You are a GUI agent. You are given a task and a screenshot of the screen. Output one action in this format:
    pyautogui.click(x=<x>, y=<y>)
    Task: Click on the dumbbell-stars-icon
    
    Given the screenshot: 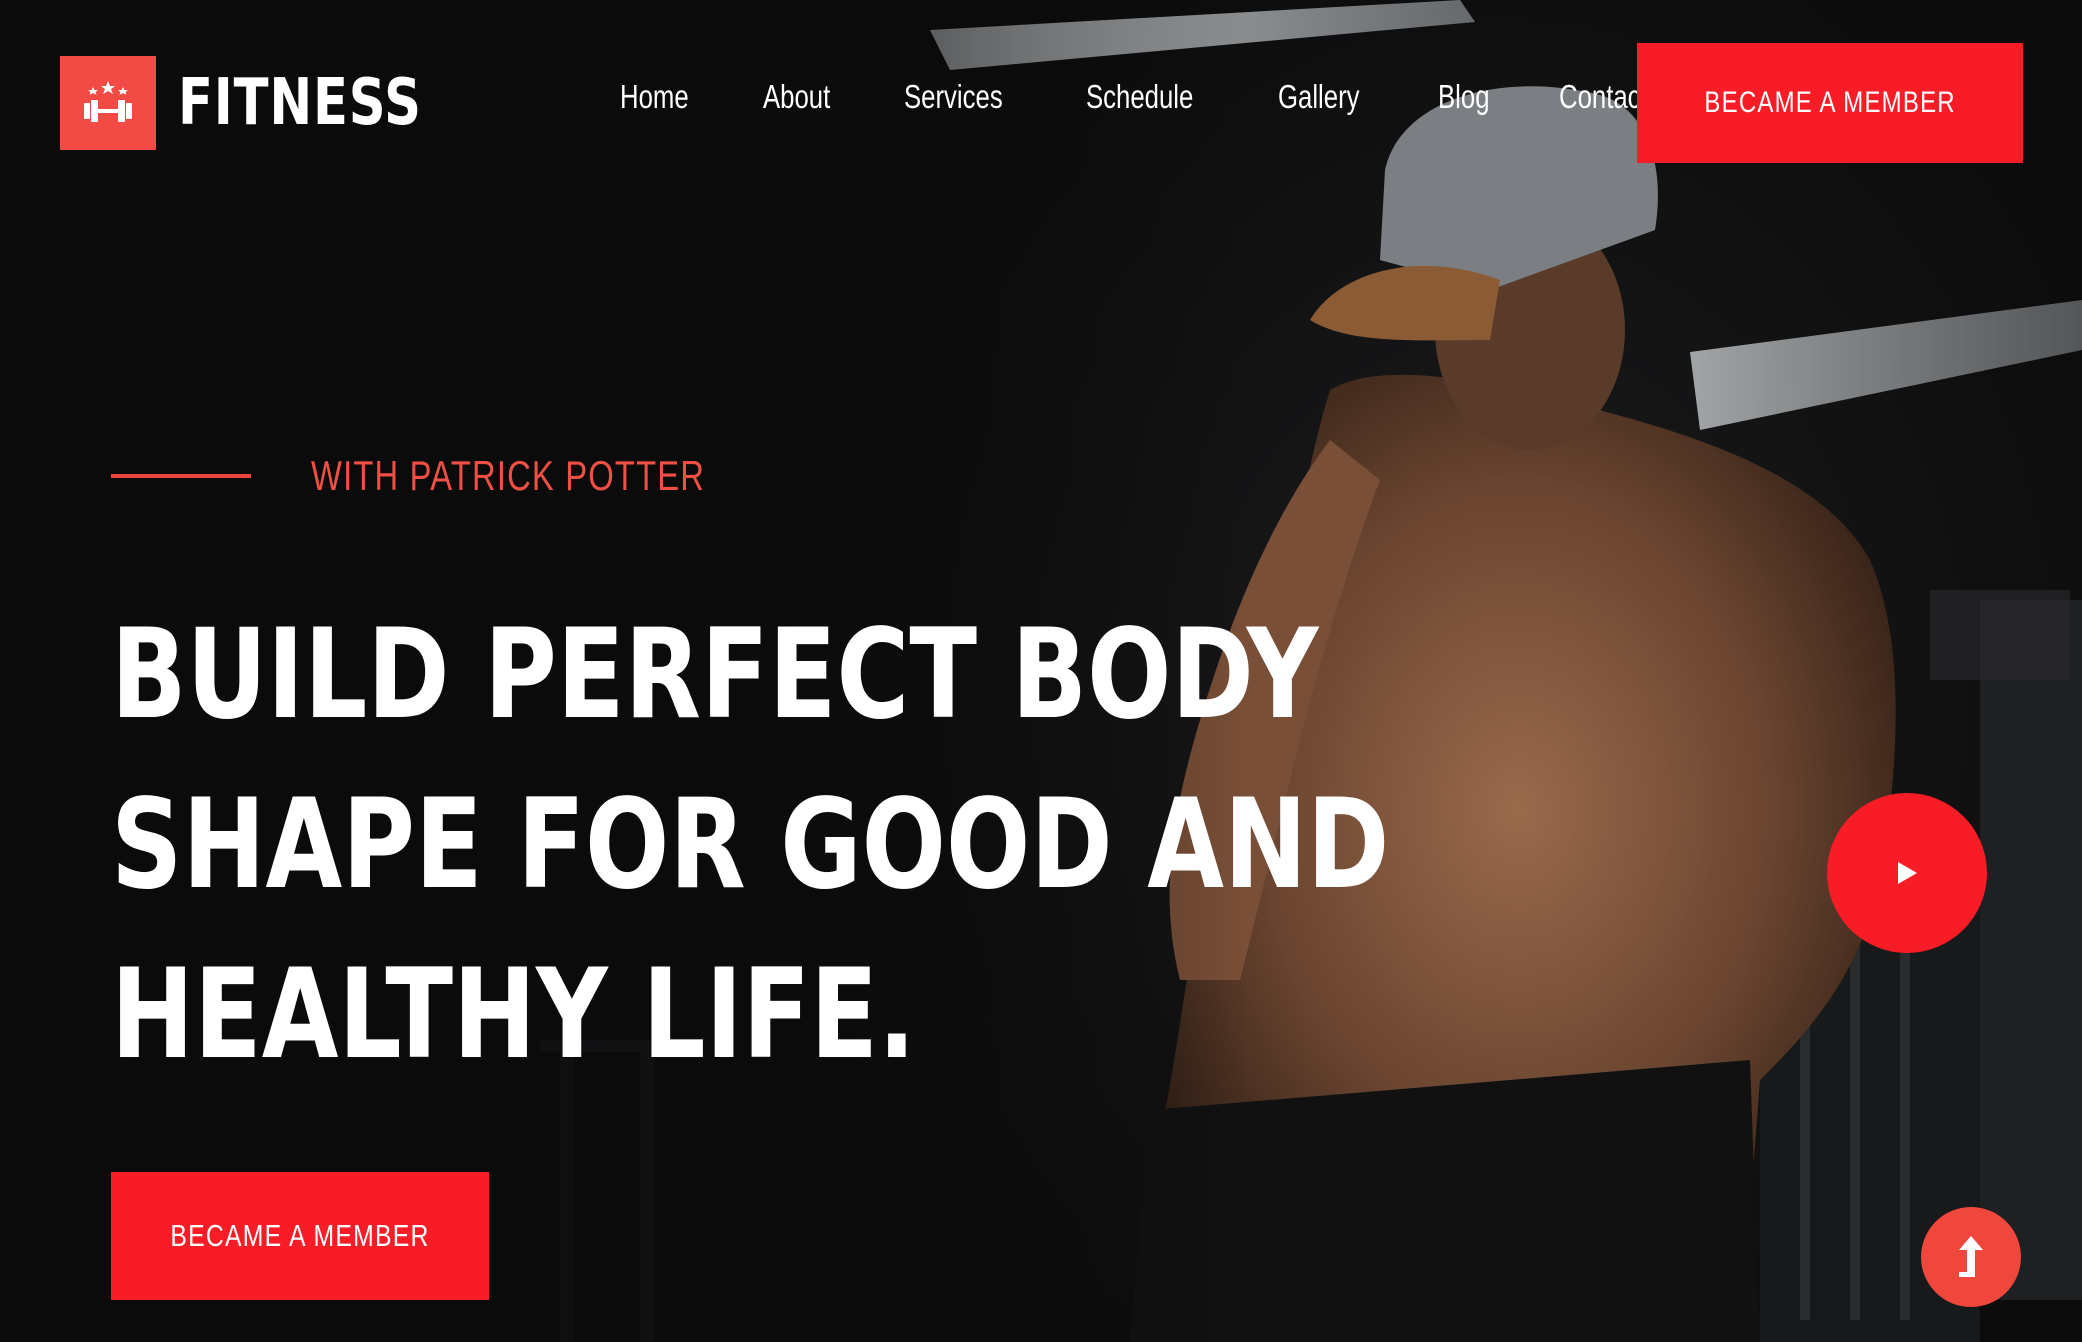 What is the action you would take?
    pyautogui.click(x=108, y=103)
    